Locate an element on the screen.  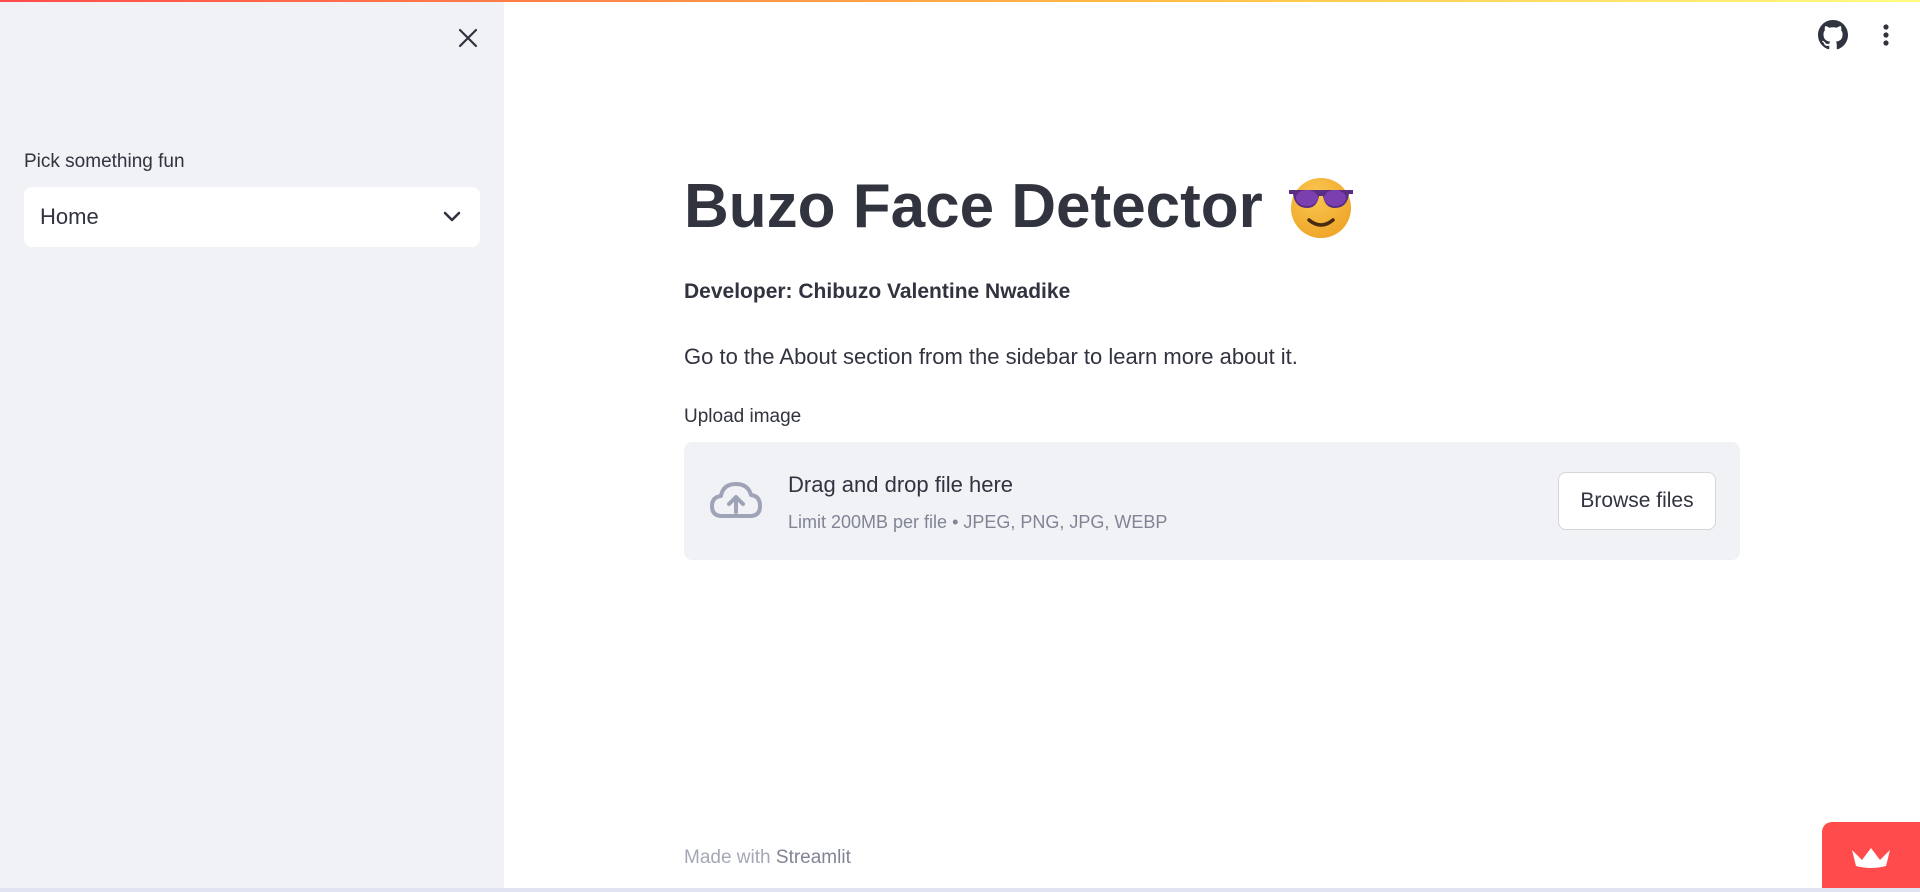
dropzone-title: Drag and drop file here is located at coordinates (901, 484).